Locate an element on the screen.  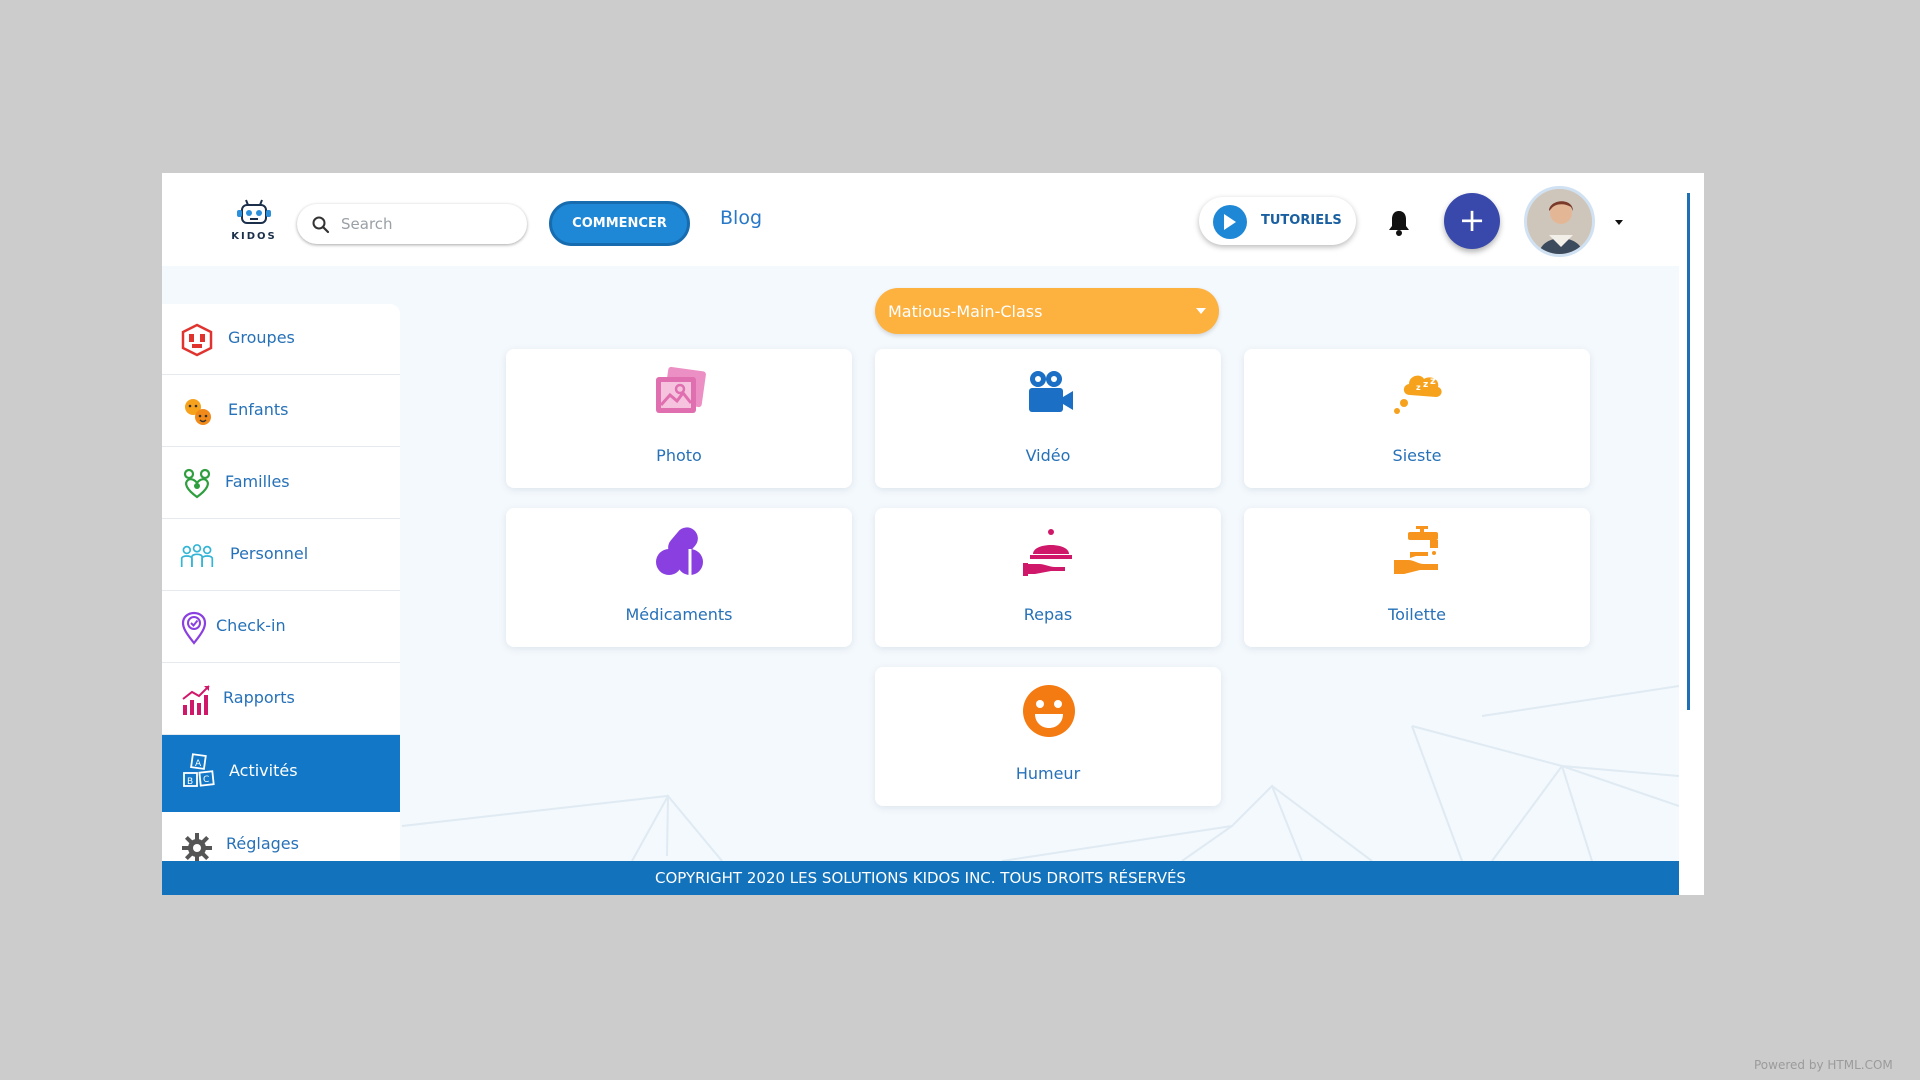
sidebar-item-enfants: Enfants is located at coordinates (281, 411).